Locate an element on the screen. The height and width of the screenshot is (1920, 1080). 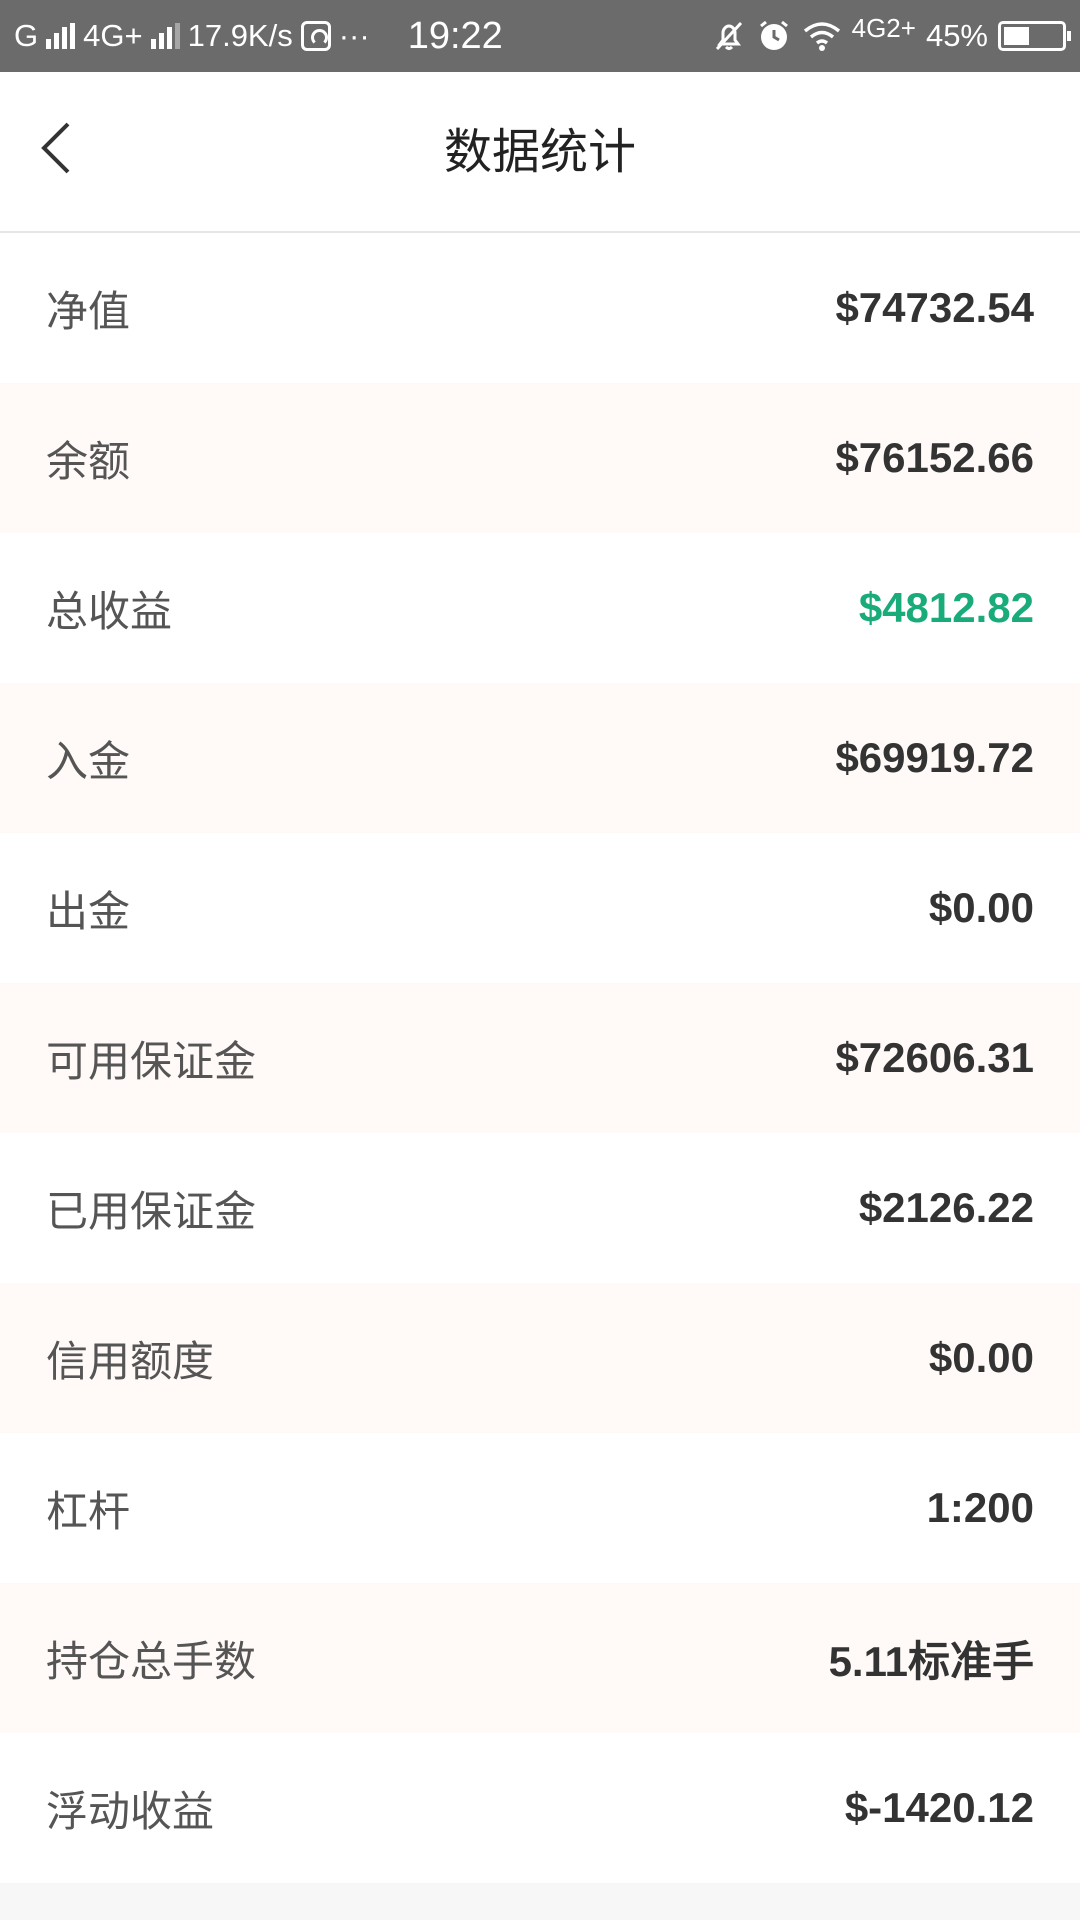
stat-row-total-profit: 总收益 $4812.82 is located at coordinates (540, 608).